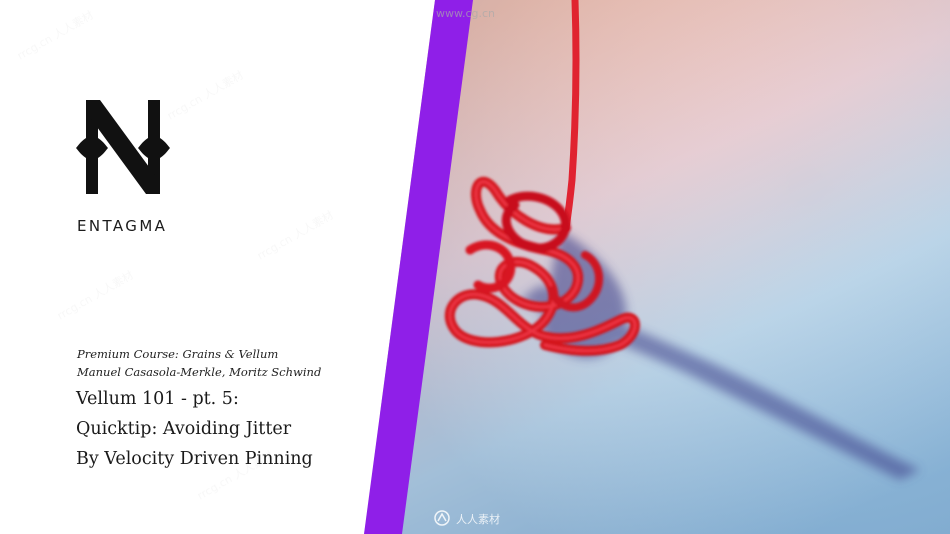  Describe the element at coordinates (466, 13) in the screenshot. I see `watermark-top: www.cg.cn` at that location.